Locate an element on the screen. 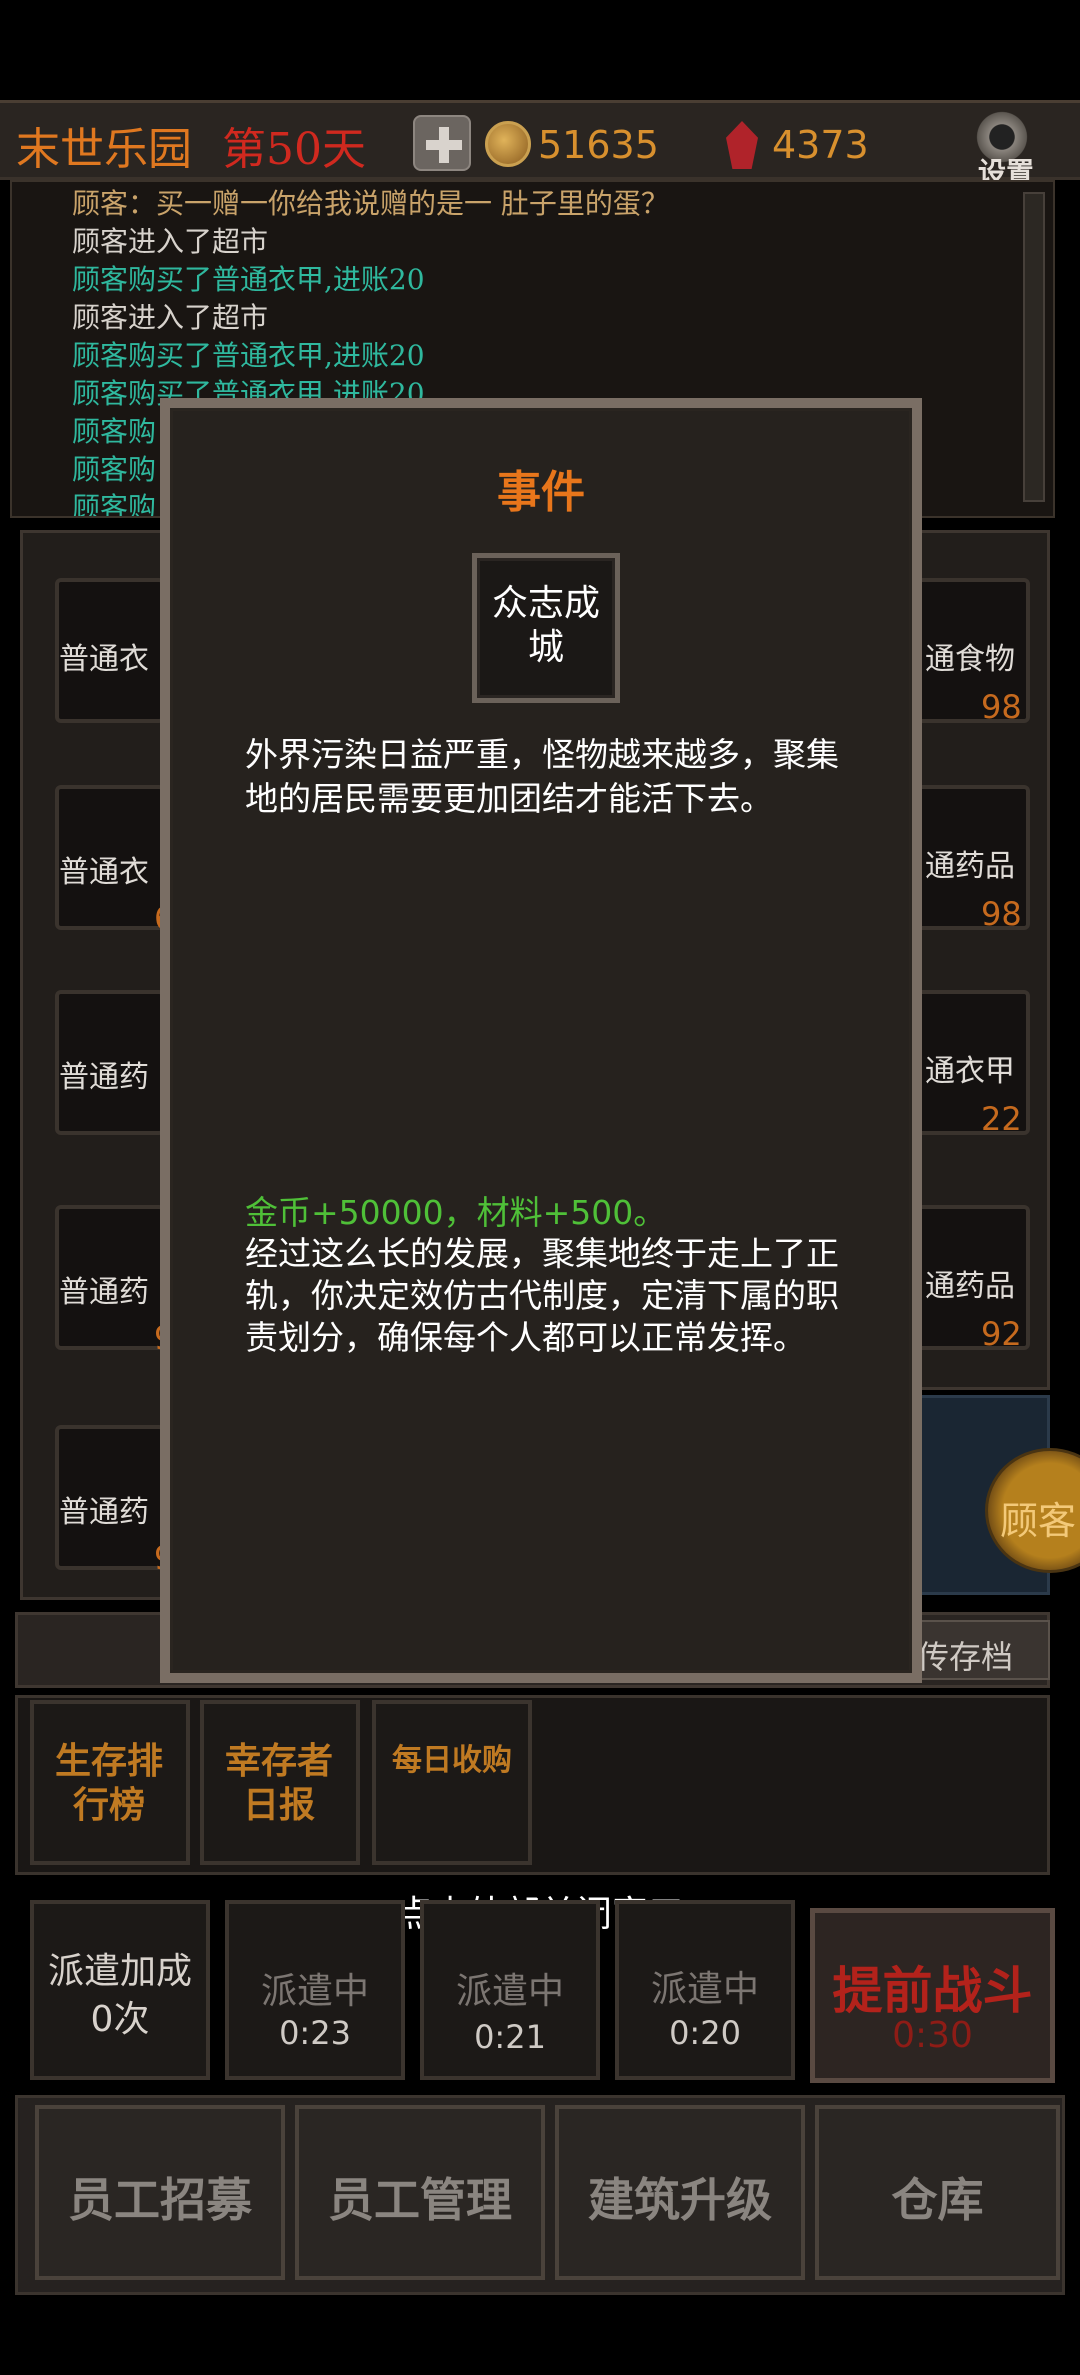 The width and height of the screenshot is (1080, 2375). nav-recruit: 员工招募 is located at coordinates (160, 2192).